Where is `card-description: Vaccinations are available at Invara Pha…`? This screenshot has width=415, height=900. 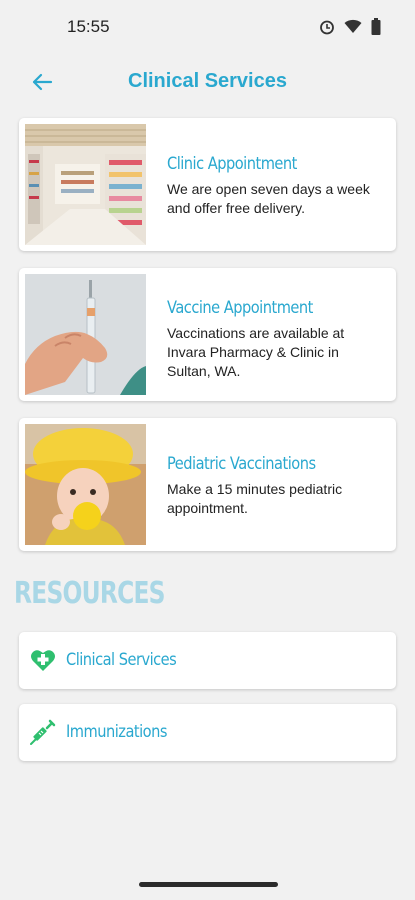
card-description: Vaccinations are available at Invara Pha… is located at coordinates (256, 352).